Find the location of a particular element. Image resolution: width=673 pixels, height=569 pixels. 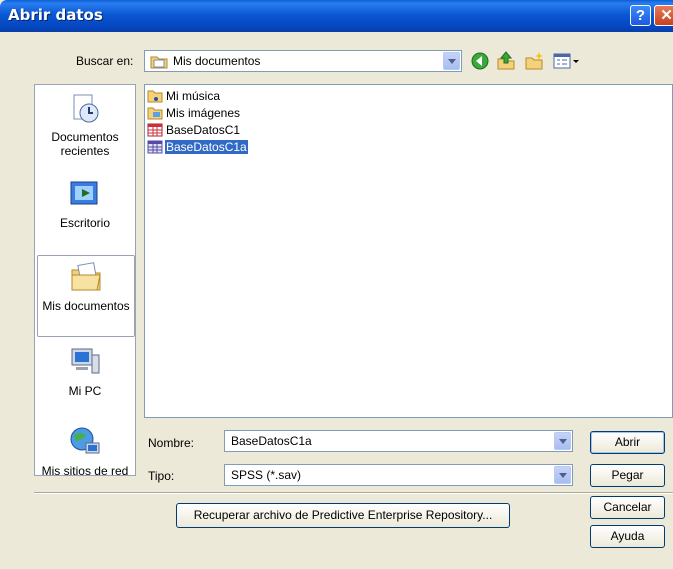

place-label: Escritorio is located at coordinates (84, 223).